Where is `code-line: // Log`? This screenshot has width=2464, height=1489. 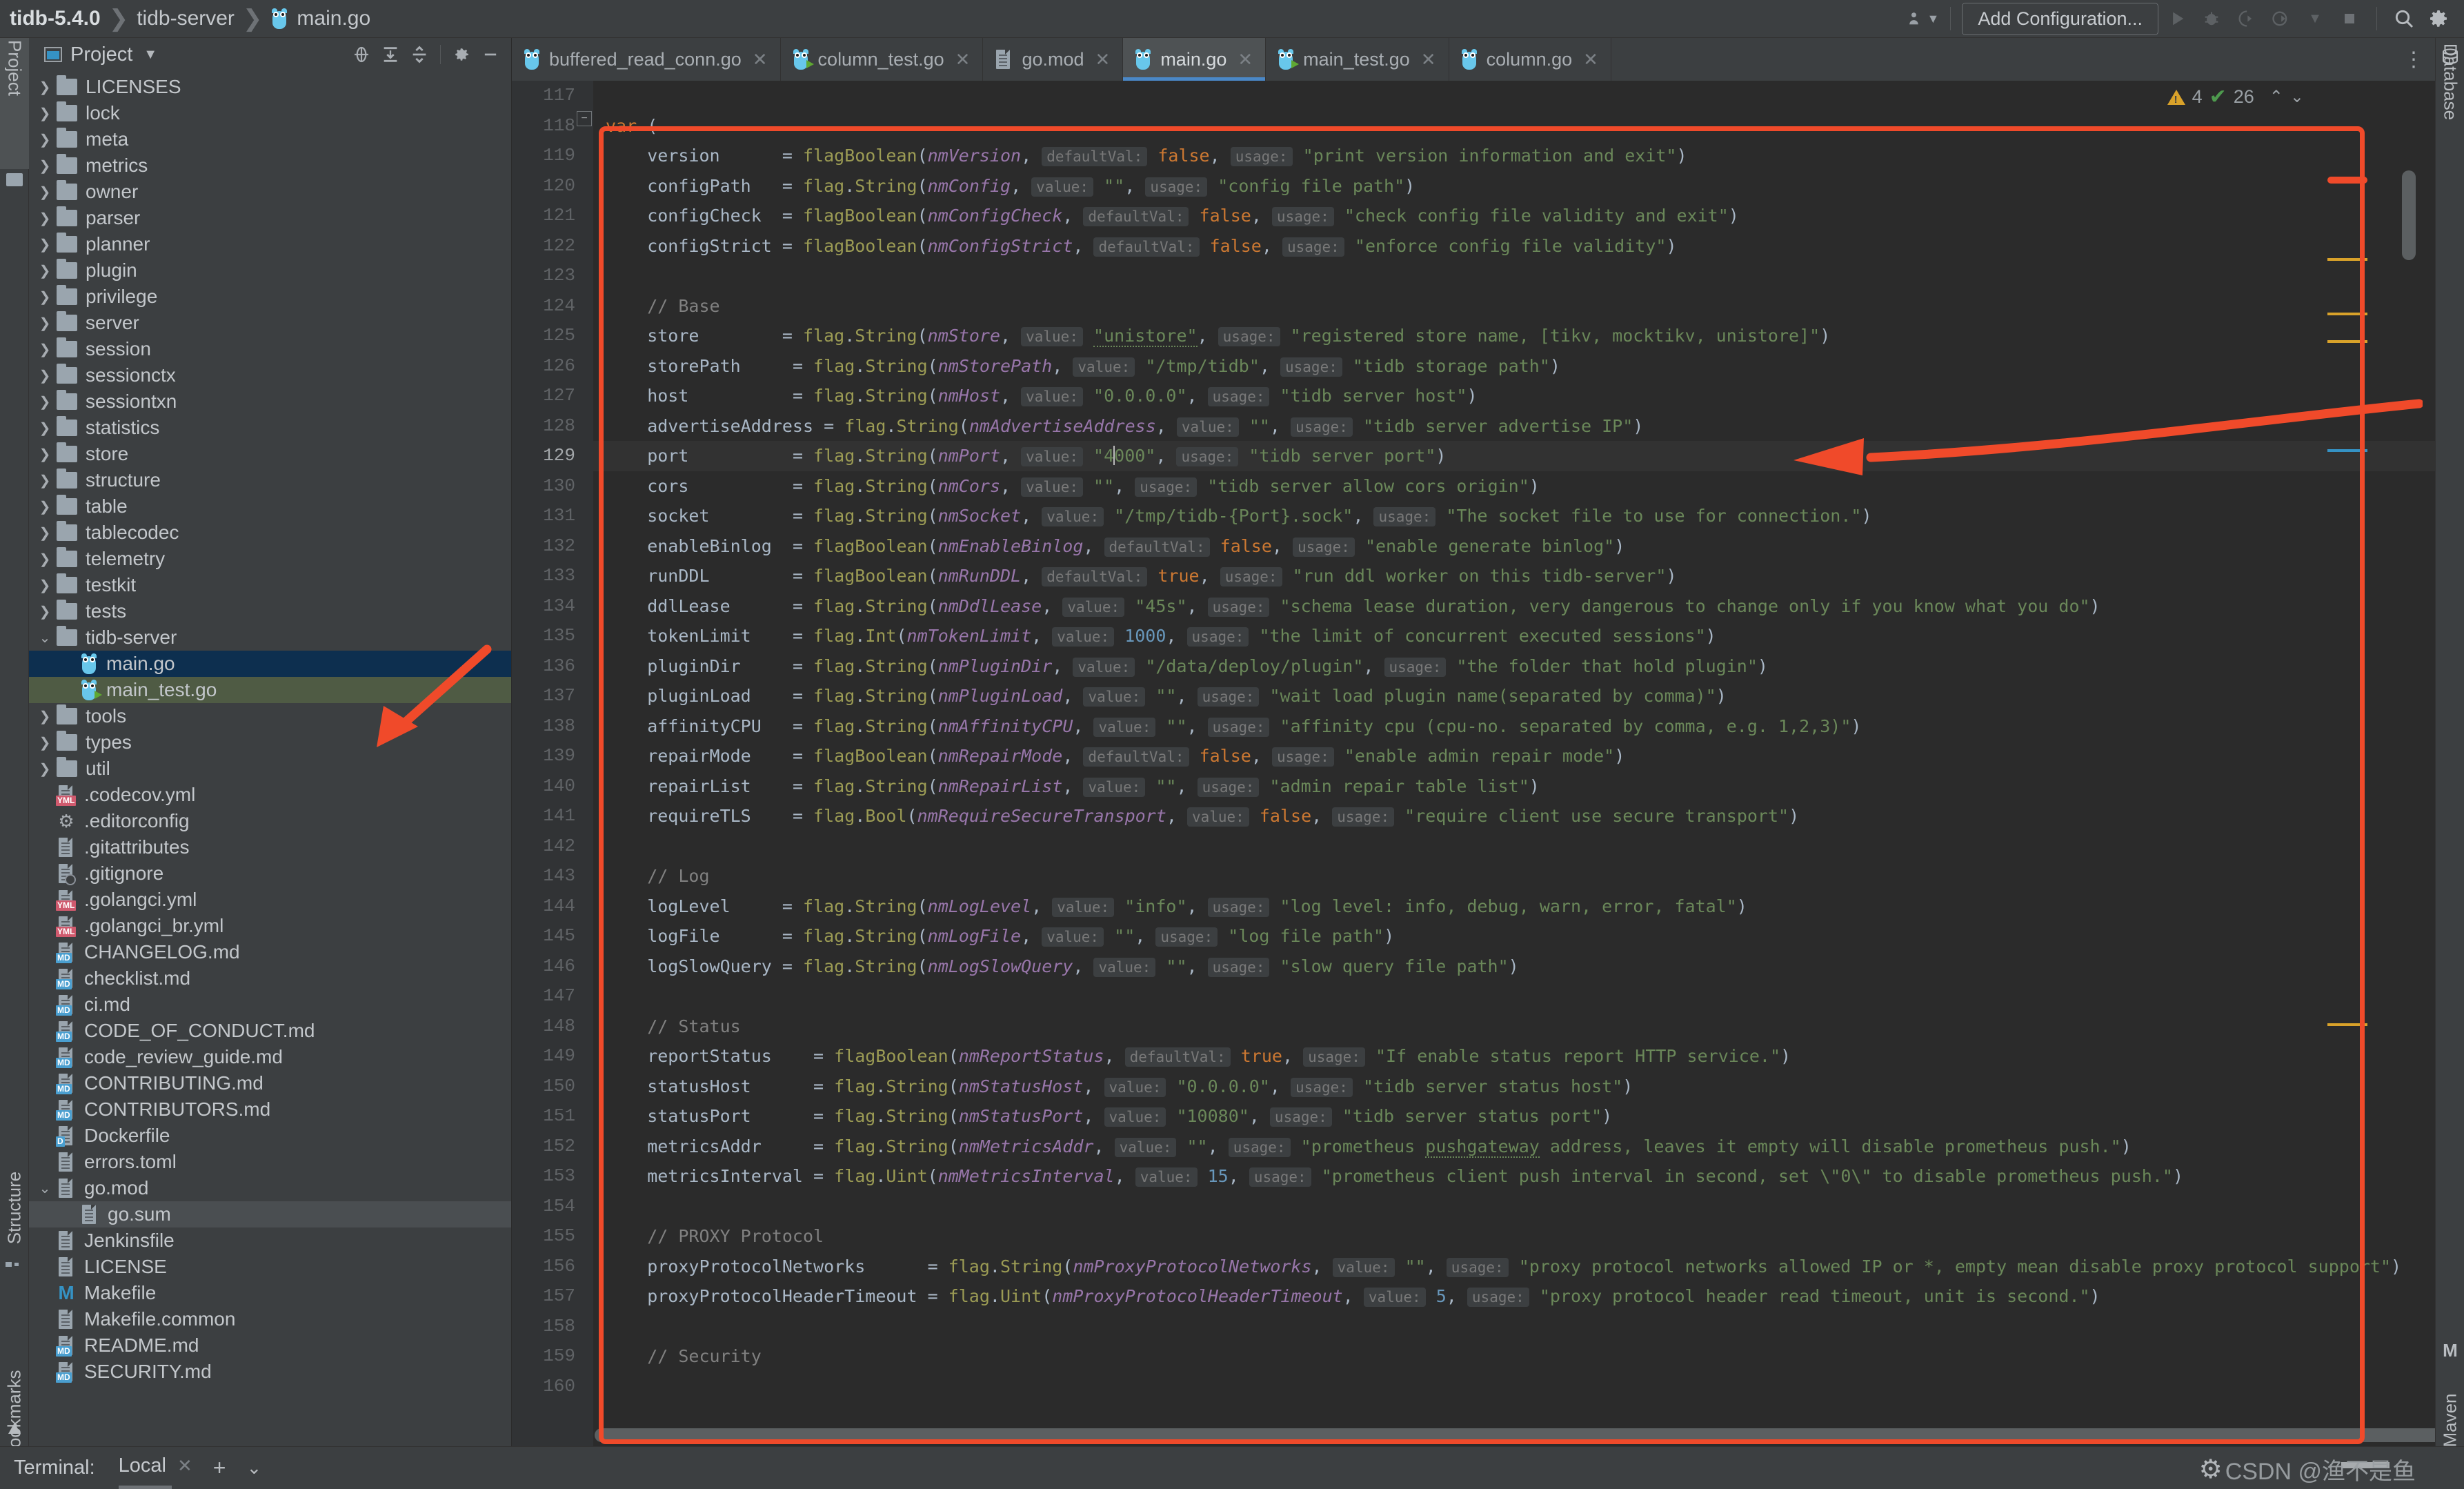
code-line: // Log is located at coordinates (1514, 876).